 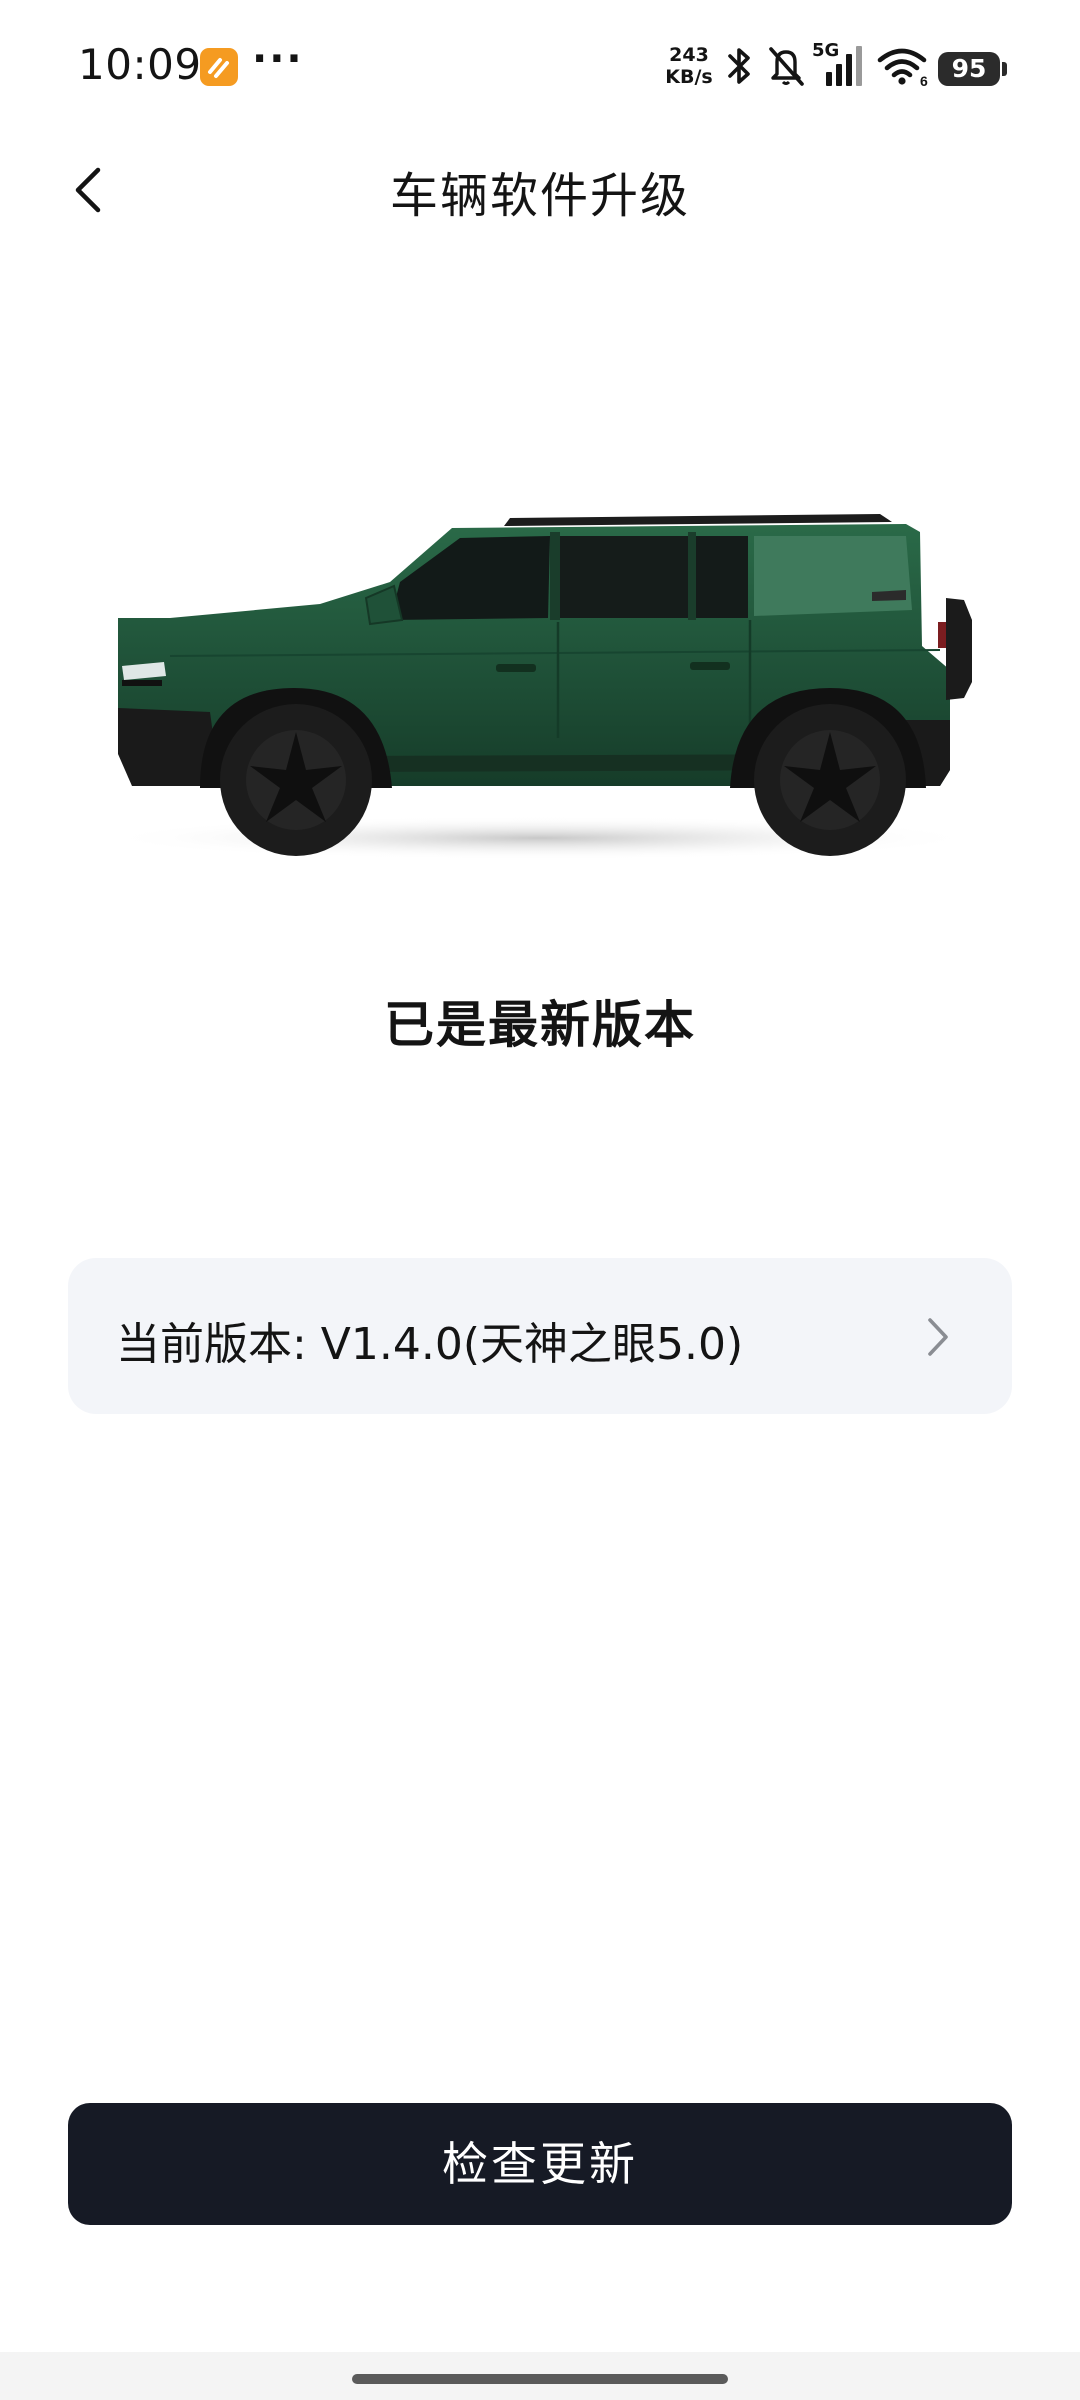 I want to click on current-version-row: 当前版本: V1.4.0(天神之眼5.0), so click(x=540, y=1336).